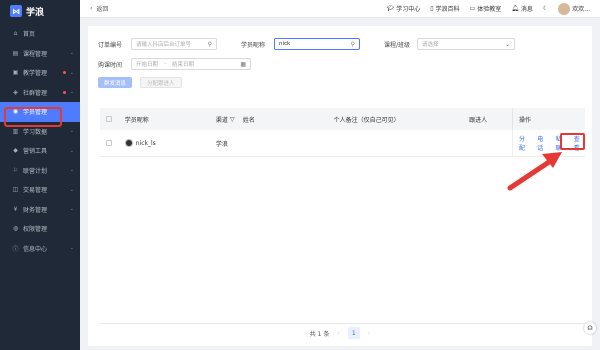 The width and height of the screenshot is (600, 350). Describe the element at coordinates (560, 143) in the screenshot. I see `private-chat-link: 私聊` at that location.